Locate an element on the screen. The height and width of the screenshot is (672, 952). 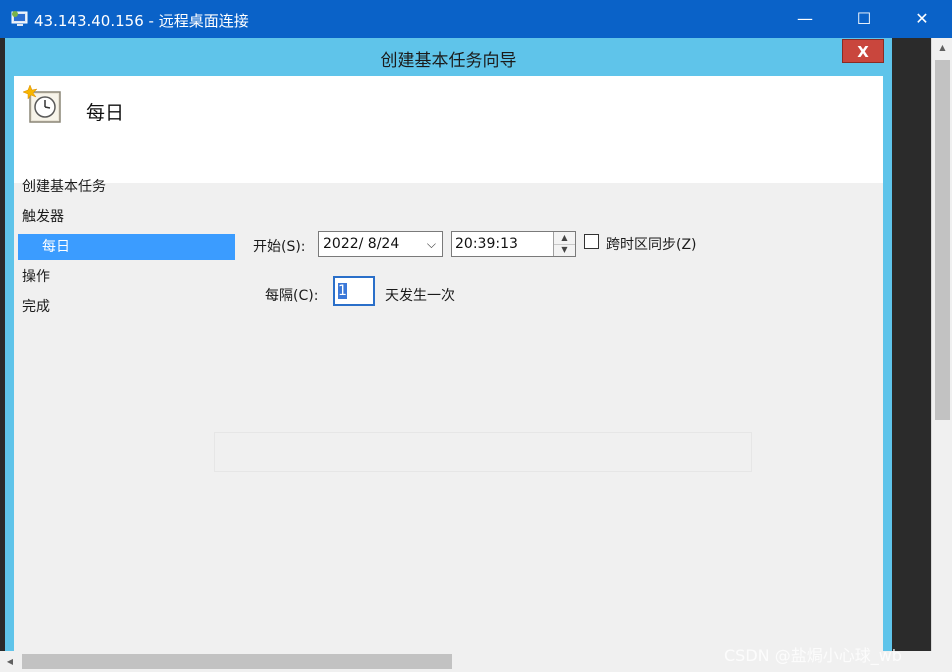
rdp-window-title: 43.143.40.156 - 远程桌面连接 is located at coordinates (141, 21).